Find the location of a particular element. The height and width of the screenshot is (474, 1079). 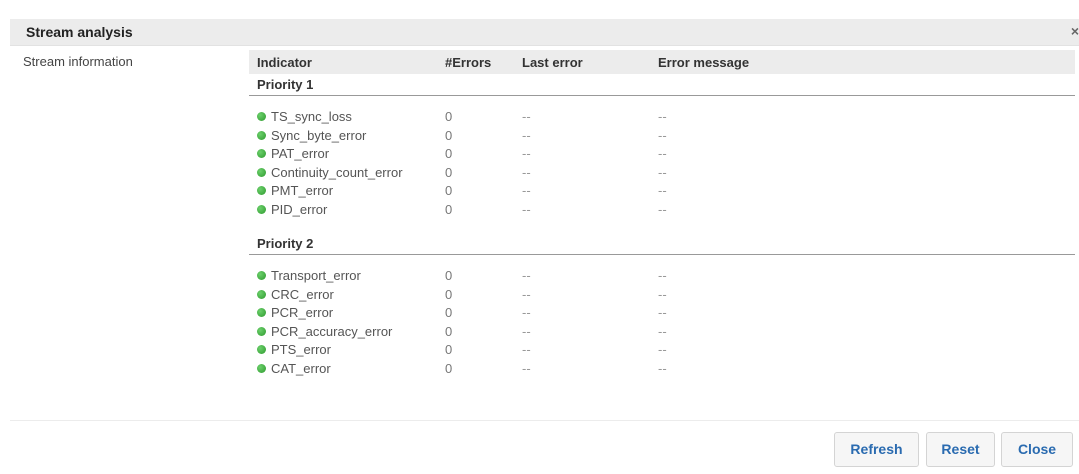

header-indicator: Indicator is located at coordinates (284, 62).